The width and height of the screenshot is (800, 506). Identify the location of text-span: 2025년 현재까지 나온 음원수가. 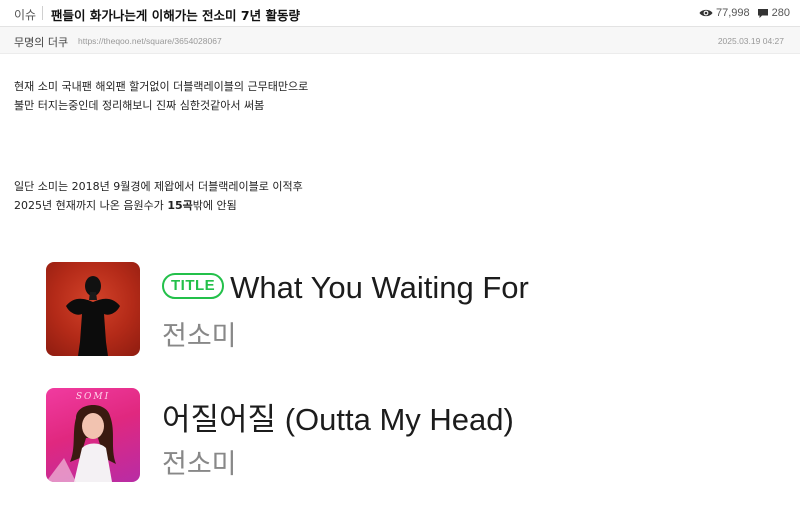
(91, 205).